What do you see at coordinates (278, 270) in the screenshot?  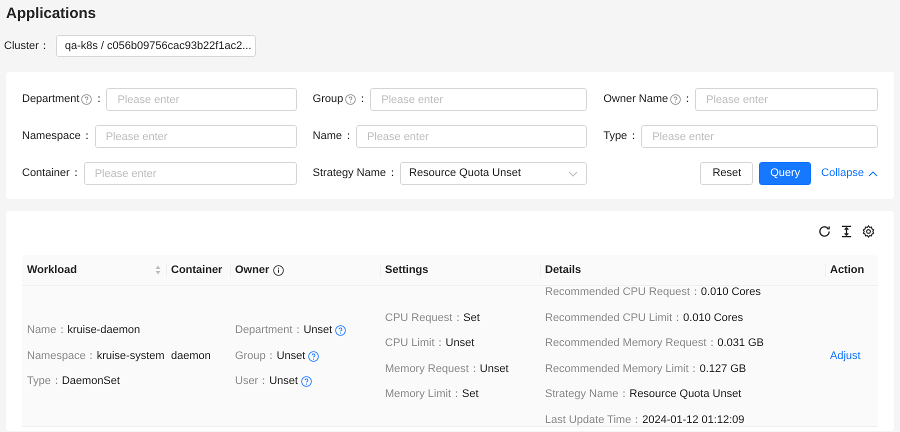 I see `info-icon` at bounding box center [278, 270].